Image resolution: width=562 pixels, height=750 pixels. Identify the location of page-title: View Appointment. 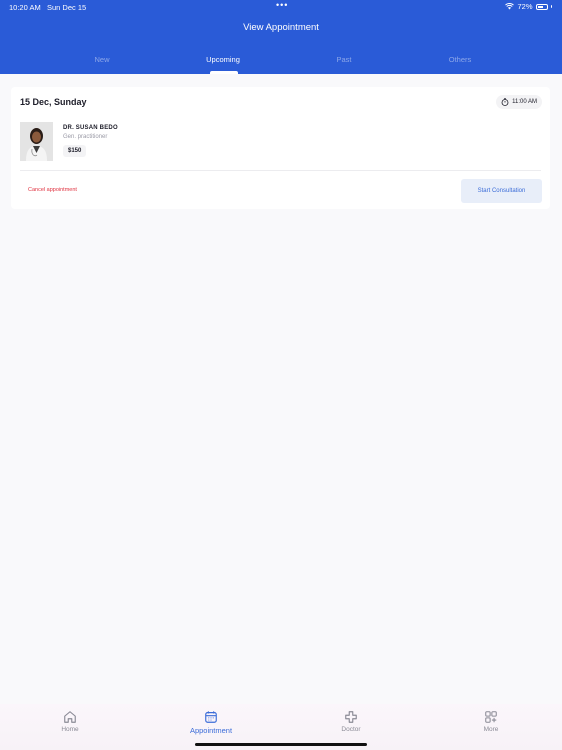
(281, 27).